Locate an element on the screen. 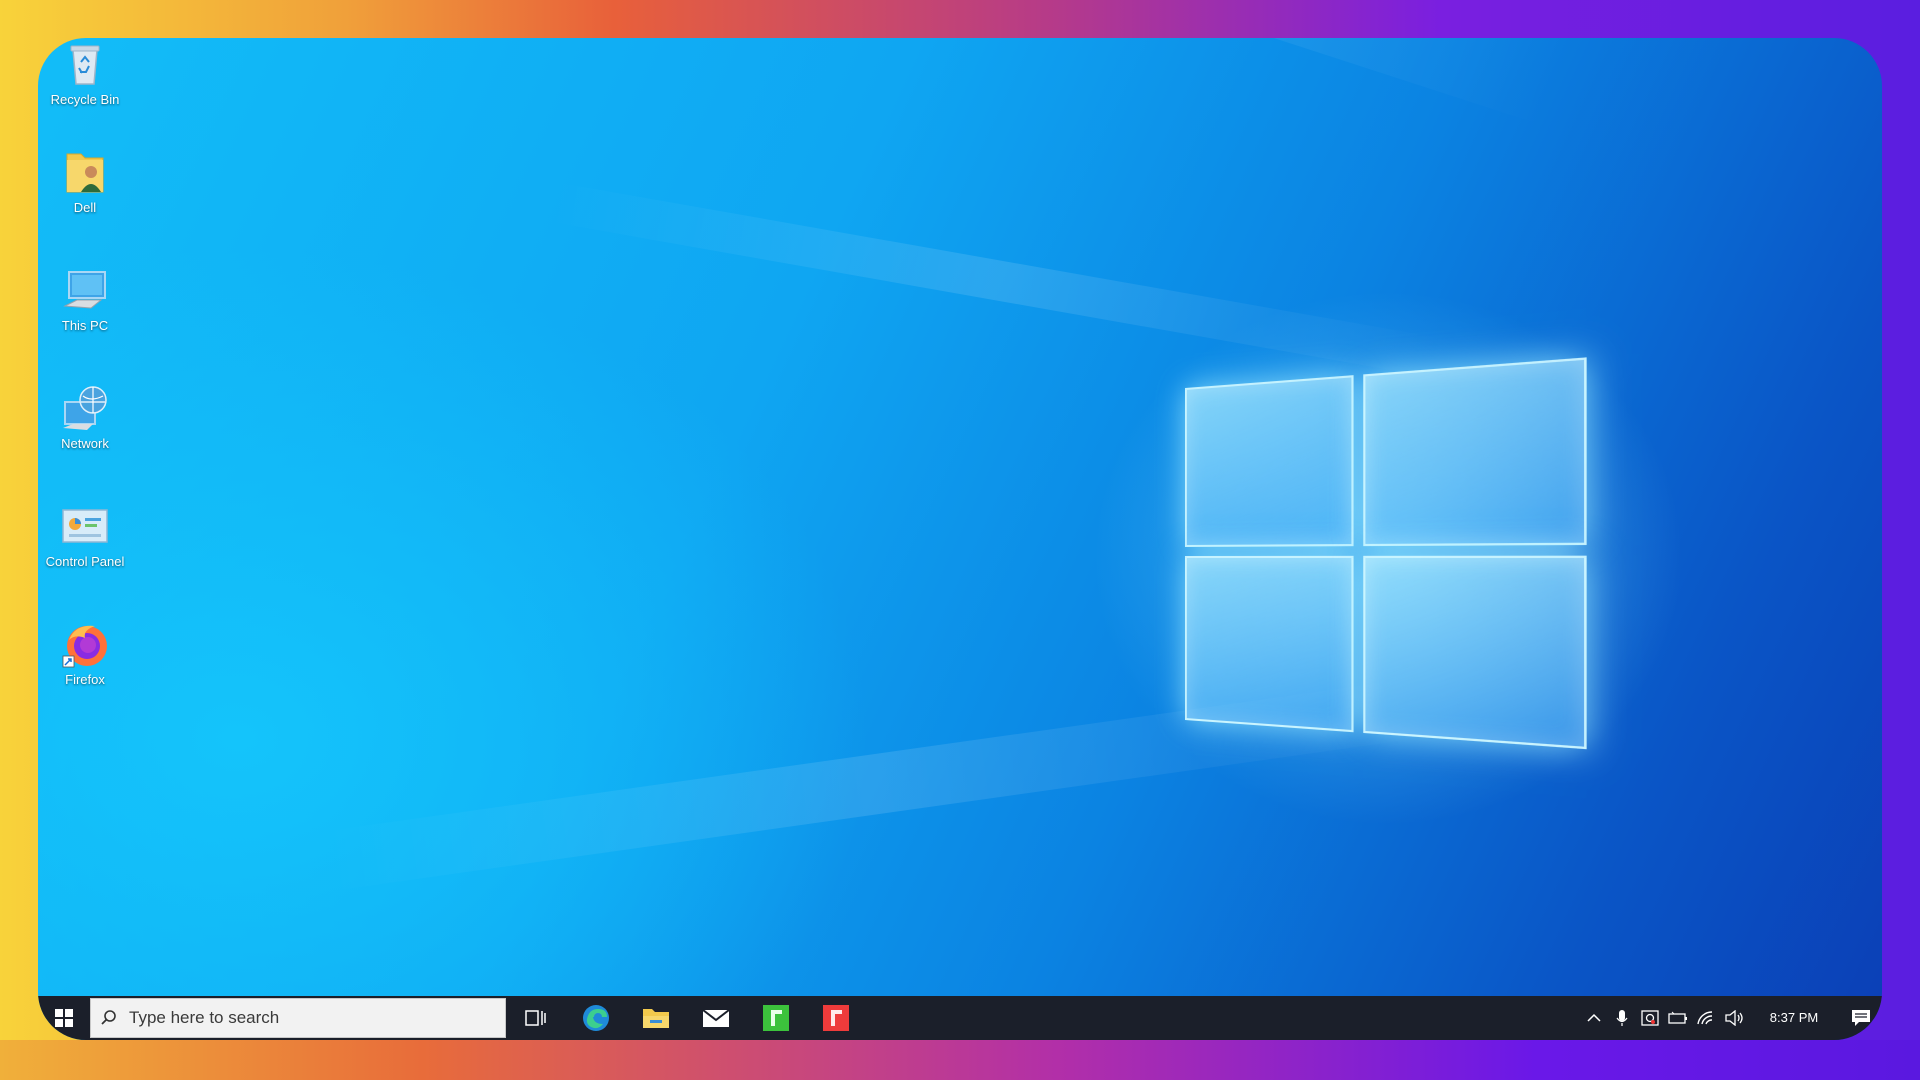 This screenshot has width=1920, height=1080. desktop-icon-label: Network is located at coordinates (85, 443).